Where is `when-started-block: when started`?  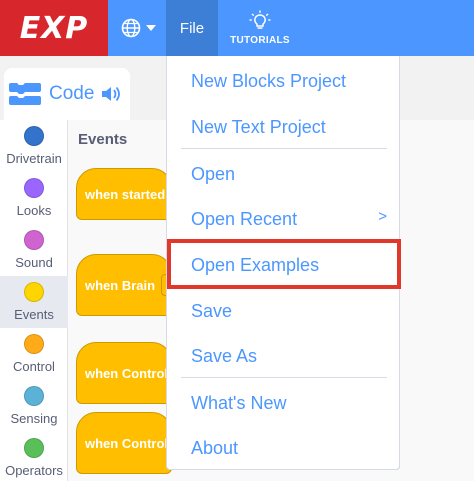 when-started-block: when started is located at coordinates (124, 194).